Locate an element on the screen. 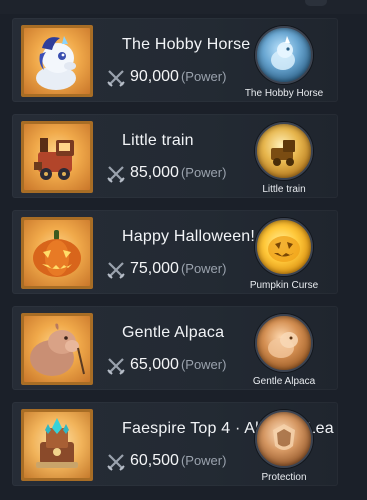 This screenshot has width=367, height=500. item-title: Gentle Alpaca is located at coordinates (173, 332).